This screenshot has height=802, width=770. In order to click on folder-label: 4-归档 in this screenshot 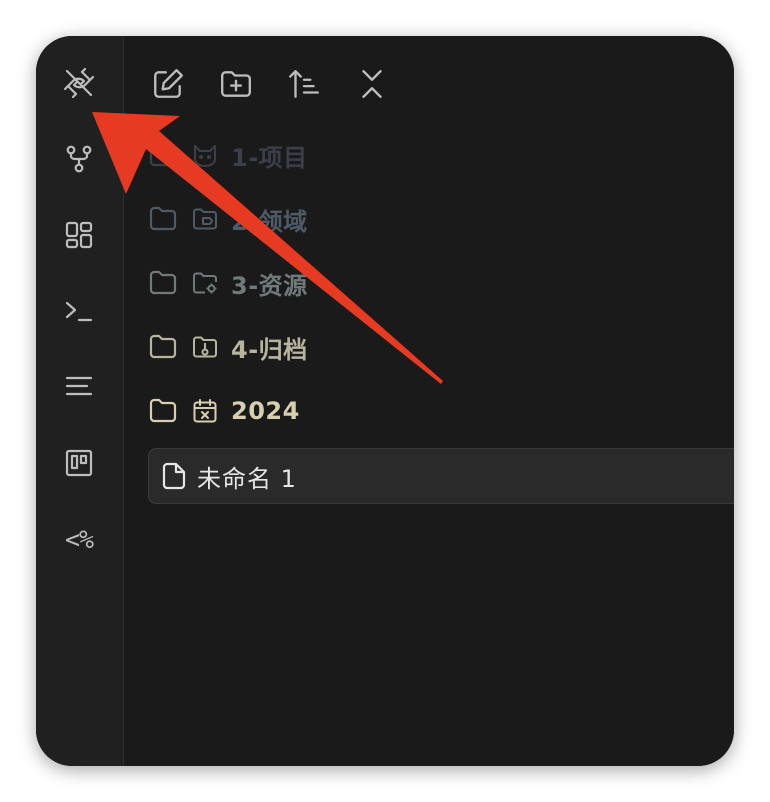, I will do `click(269, 349)`.